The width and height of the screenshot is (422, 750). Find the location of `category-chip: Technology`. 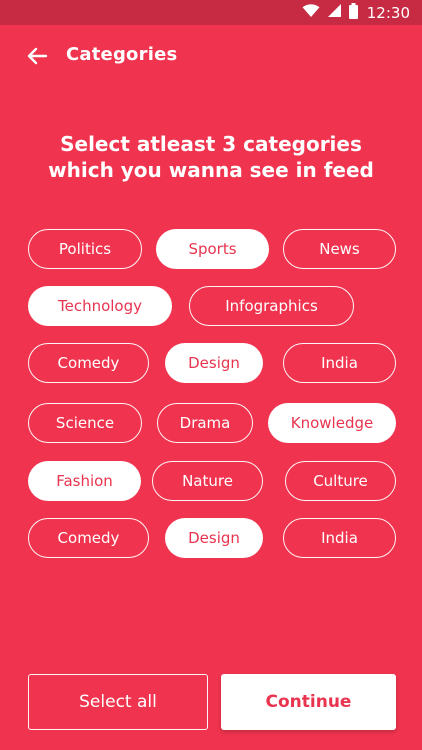

category-chip: Technology is located at coordinates (100, 306).